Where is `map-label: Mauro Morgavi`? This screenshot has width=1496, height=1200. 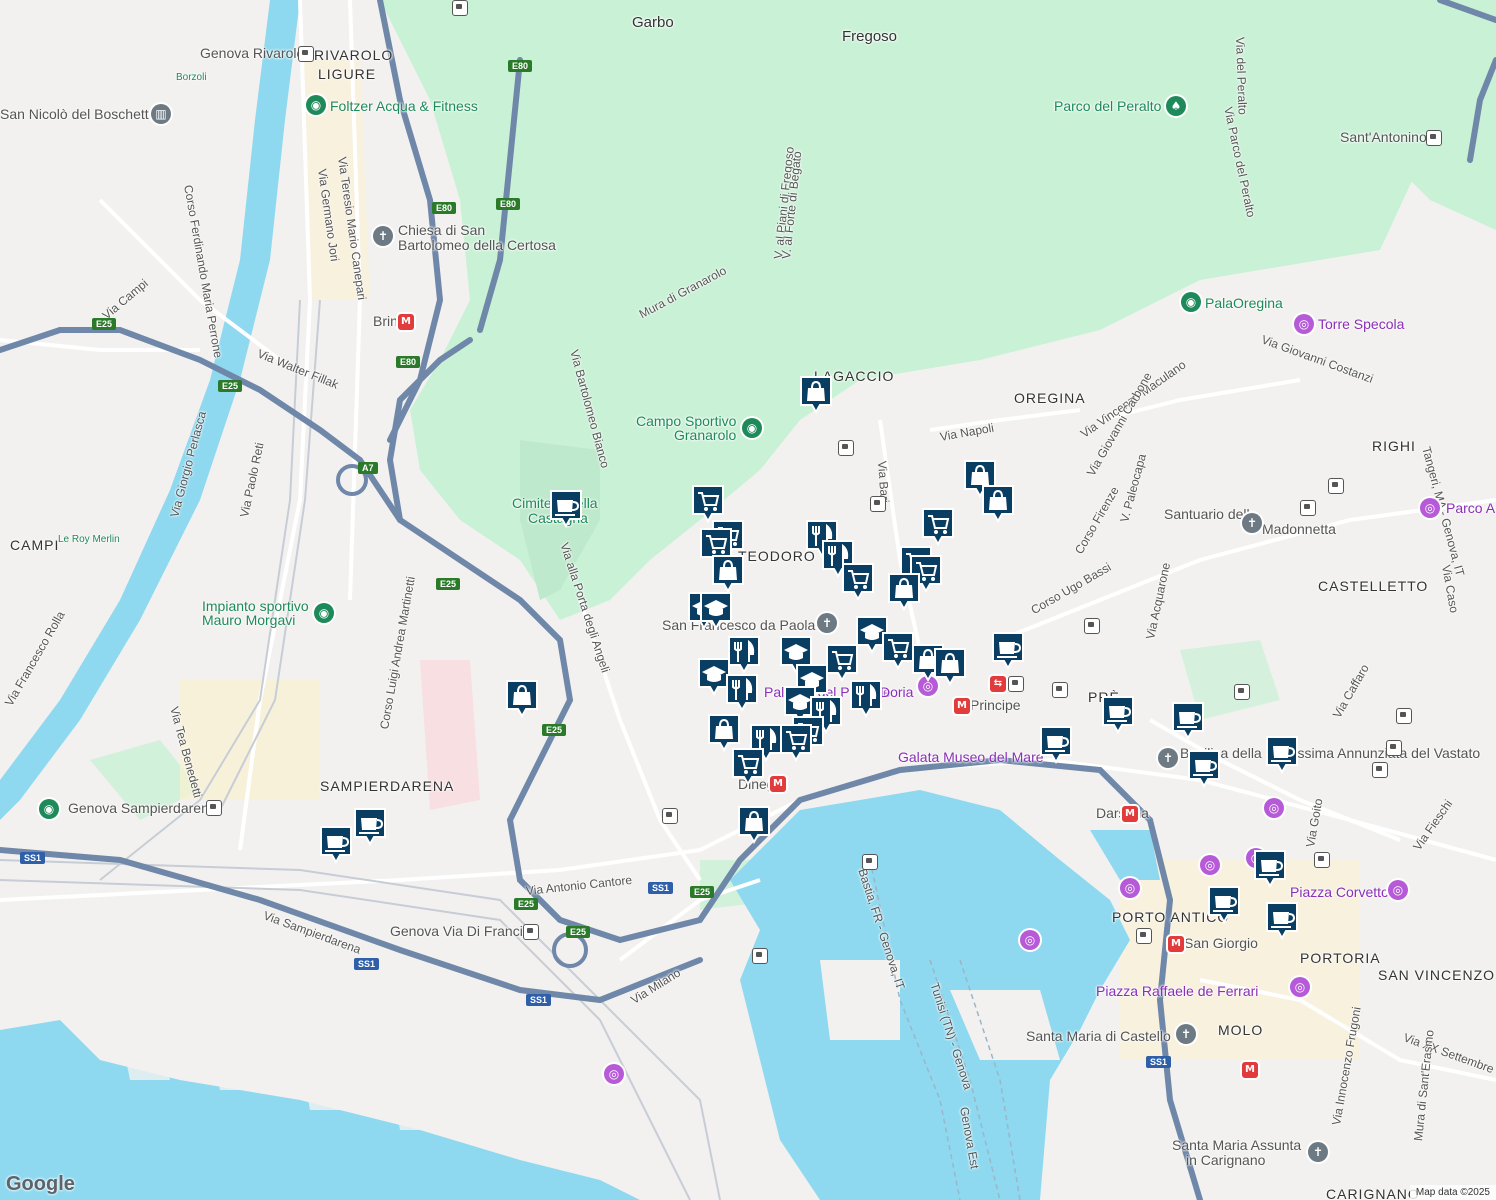 map-label: Mauro Morgavi is located at coordinates (248, 620).